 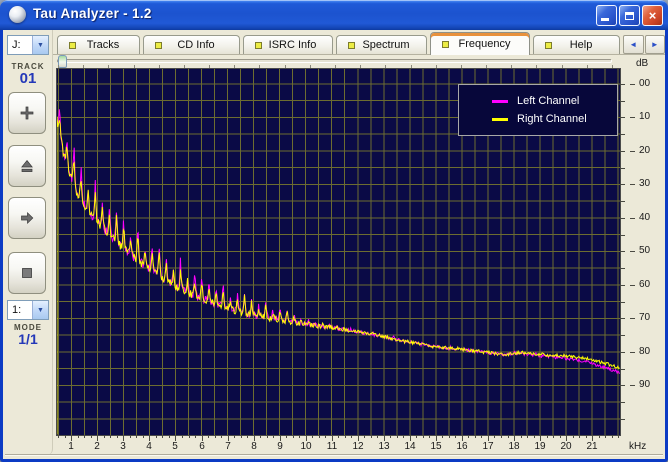 What do you see at coordinates (606, 15) in the screenshot?
I see `minimize-button` at bounding box center [606, 15].